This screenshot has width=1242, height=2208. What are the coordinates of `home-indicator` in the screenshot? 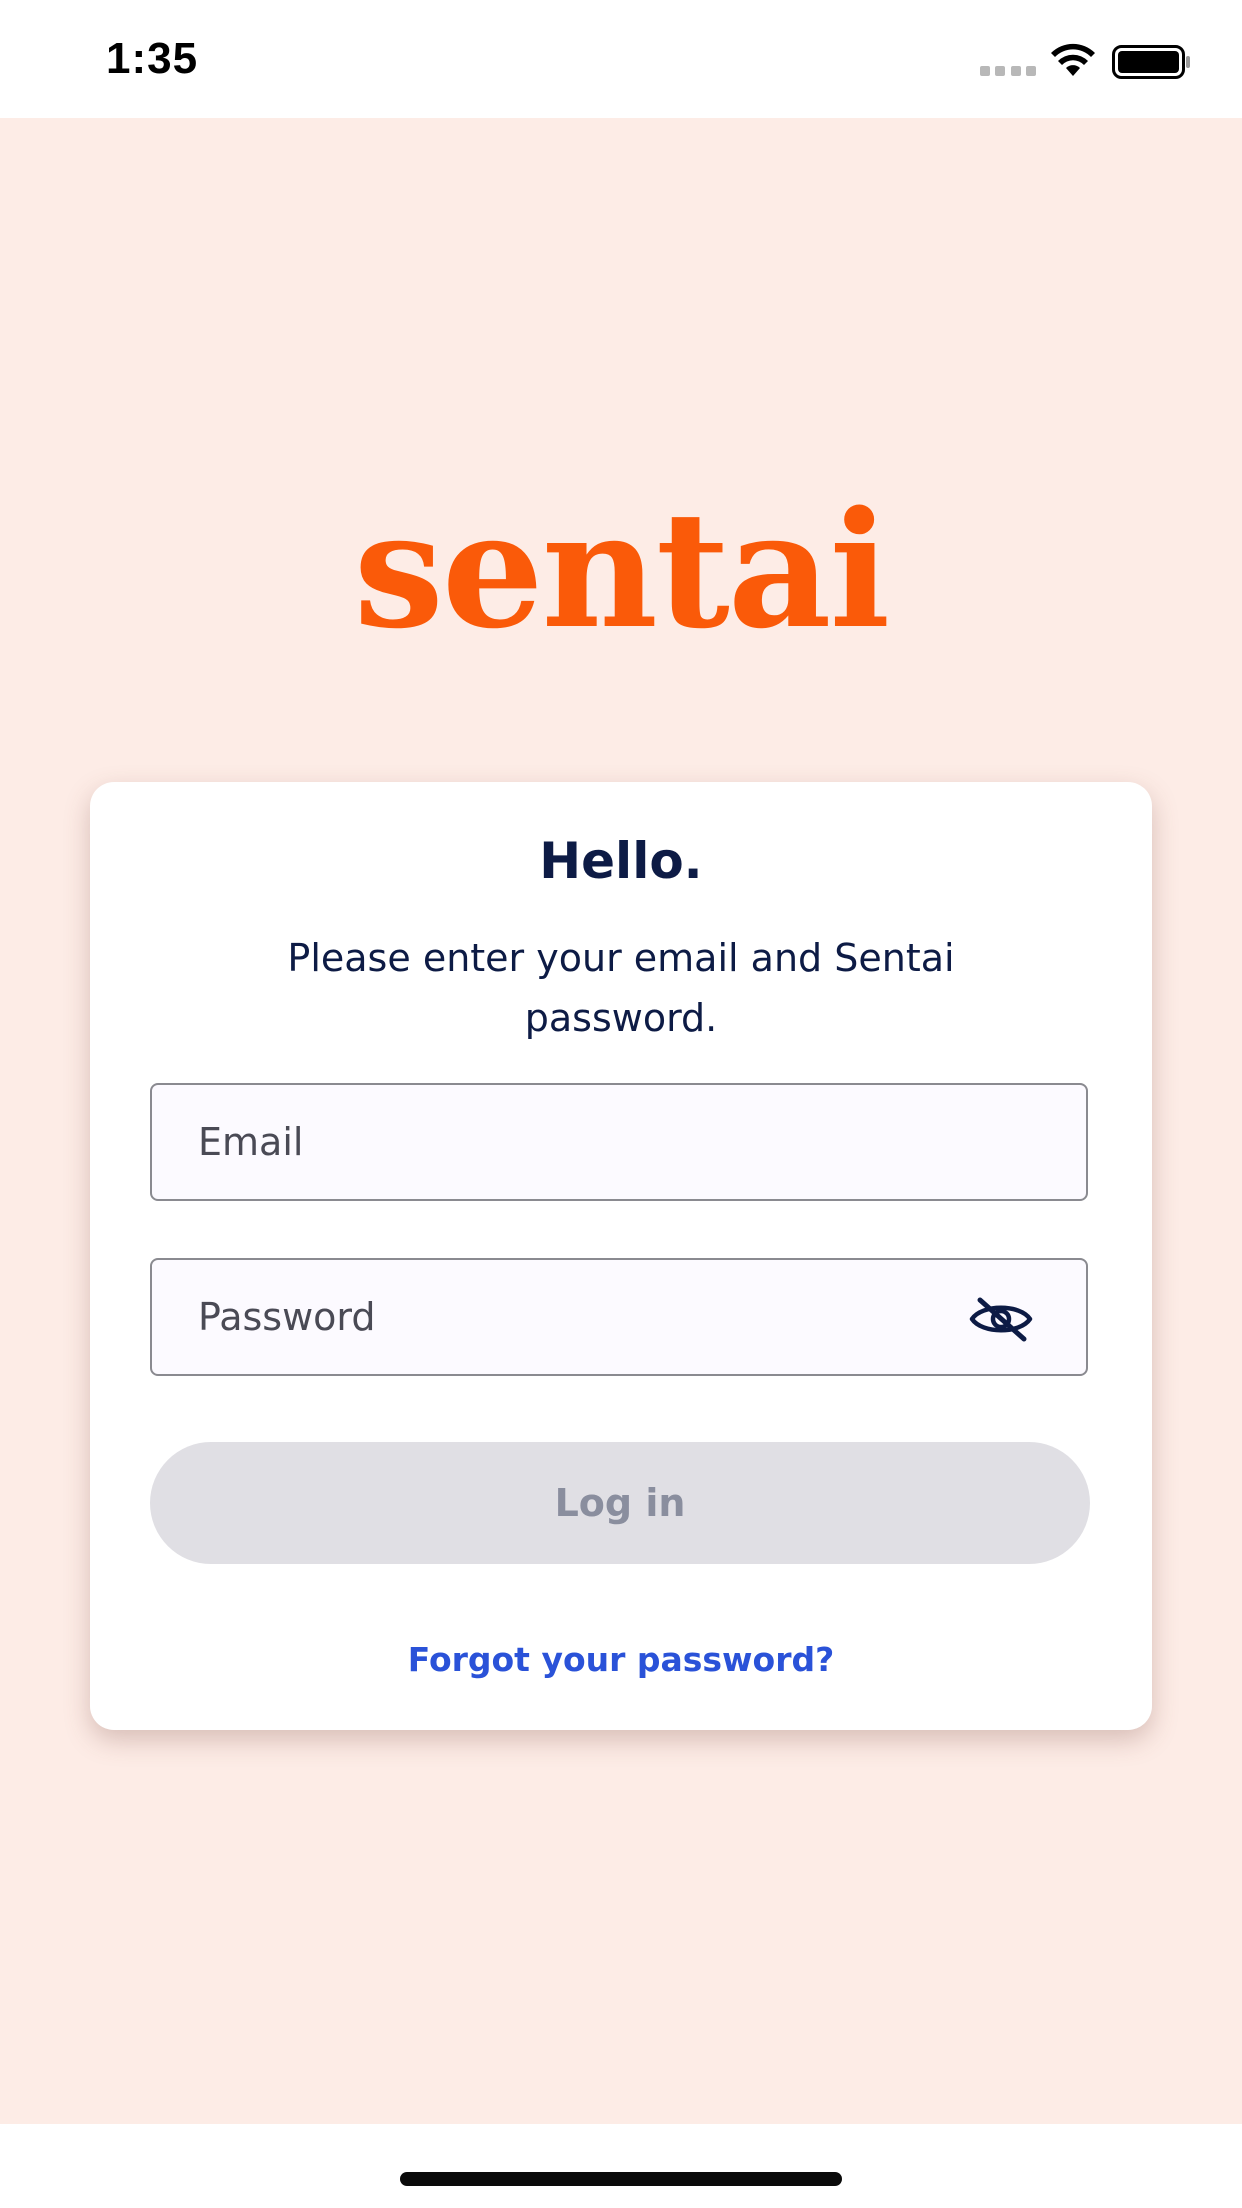 It's located at (621, 2179).